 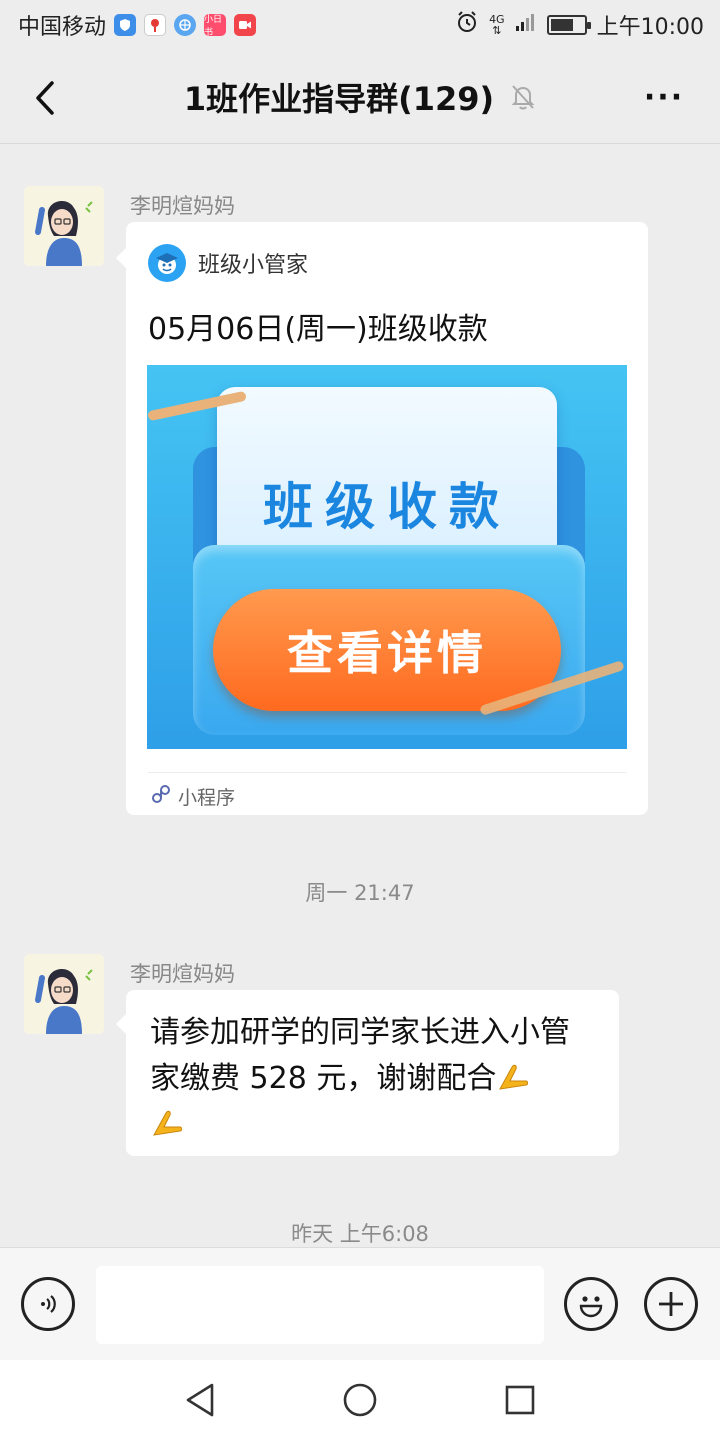 I want to click on status-left: 中国移动 小日书, so click(x=137, y=25).